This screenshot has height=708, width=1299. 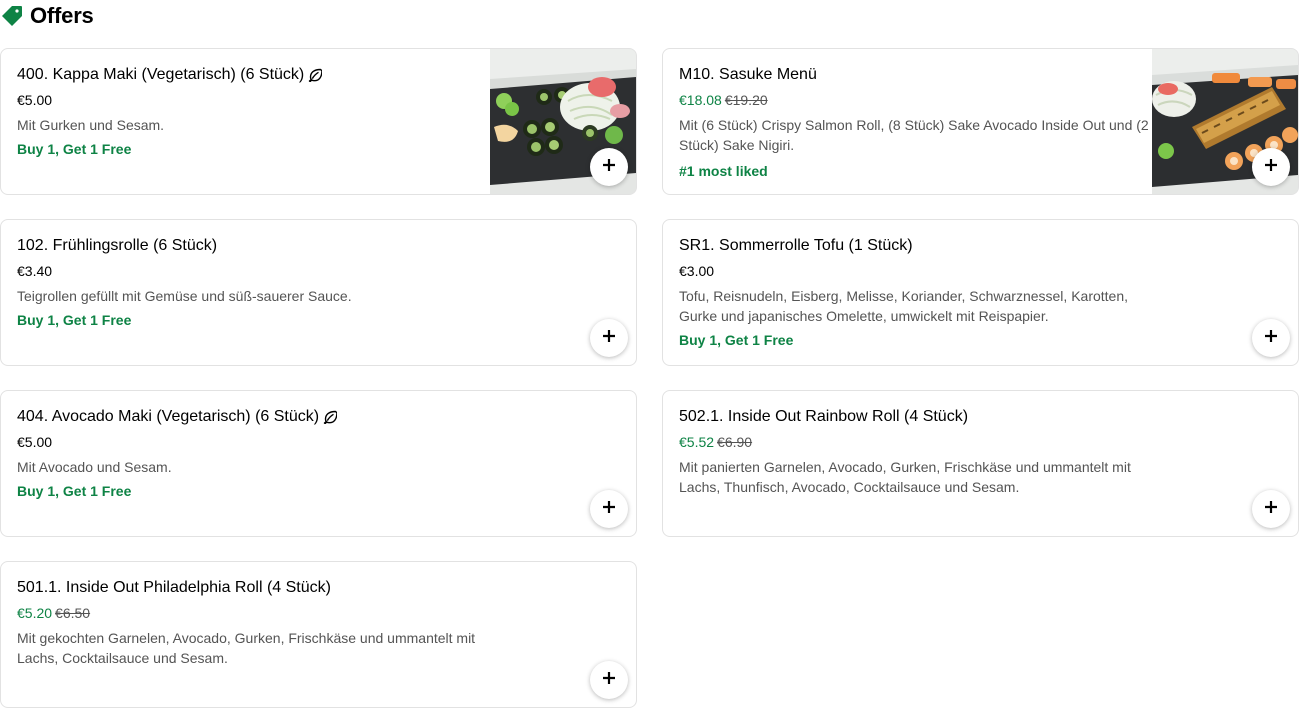 What do you see at coordinates (117, 245) in the screenshot?
I see `item-title: 102. Frühlingsrolle (6 Stück)` at bounding box center [117, 245].